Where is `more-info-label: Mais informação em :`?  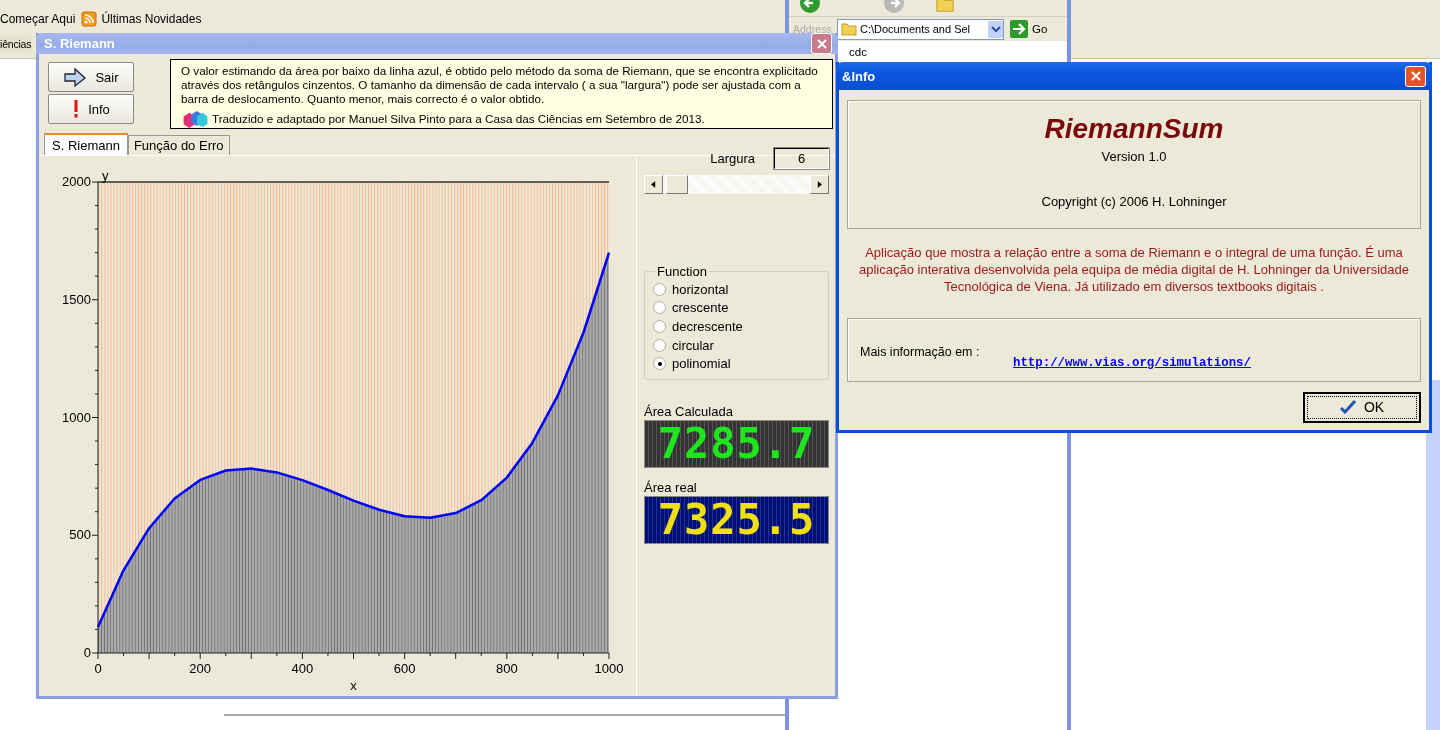 more-info-label: Mais informação em : is located at coordinates (920, 351).